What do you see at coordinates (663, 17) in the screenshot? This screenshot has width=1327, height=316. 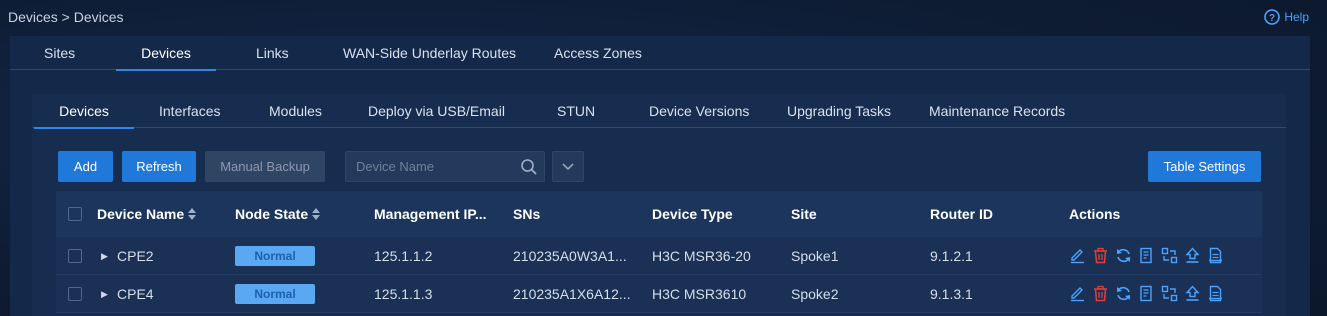 I see `top-bar: Devices > Devices ? Help` at bounding box center [663, 17].